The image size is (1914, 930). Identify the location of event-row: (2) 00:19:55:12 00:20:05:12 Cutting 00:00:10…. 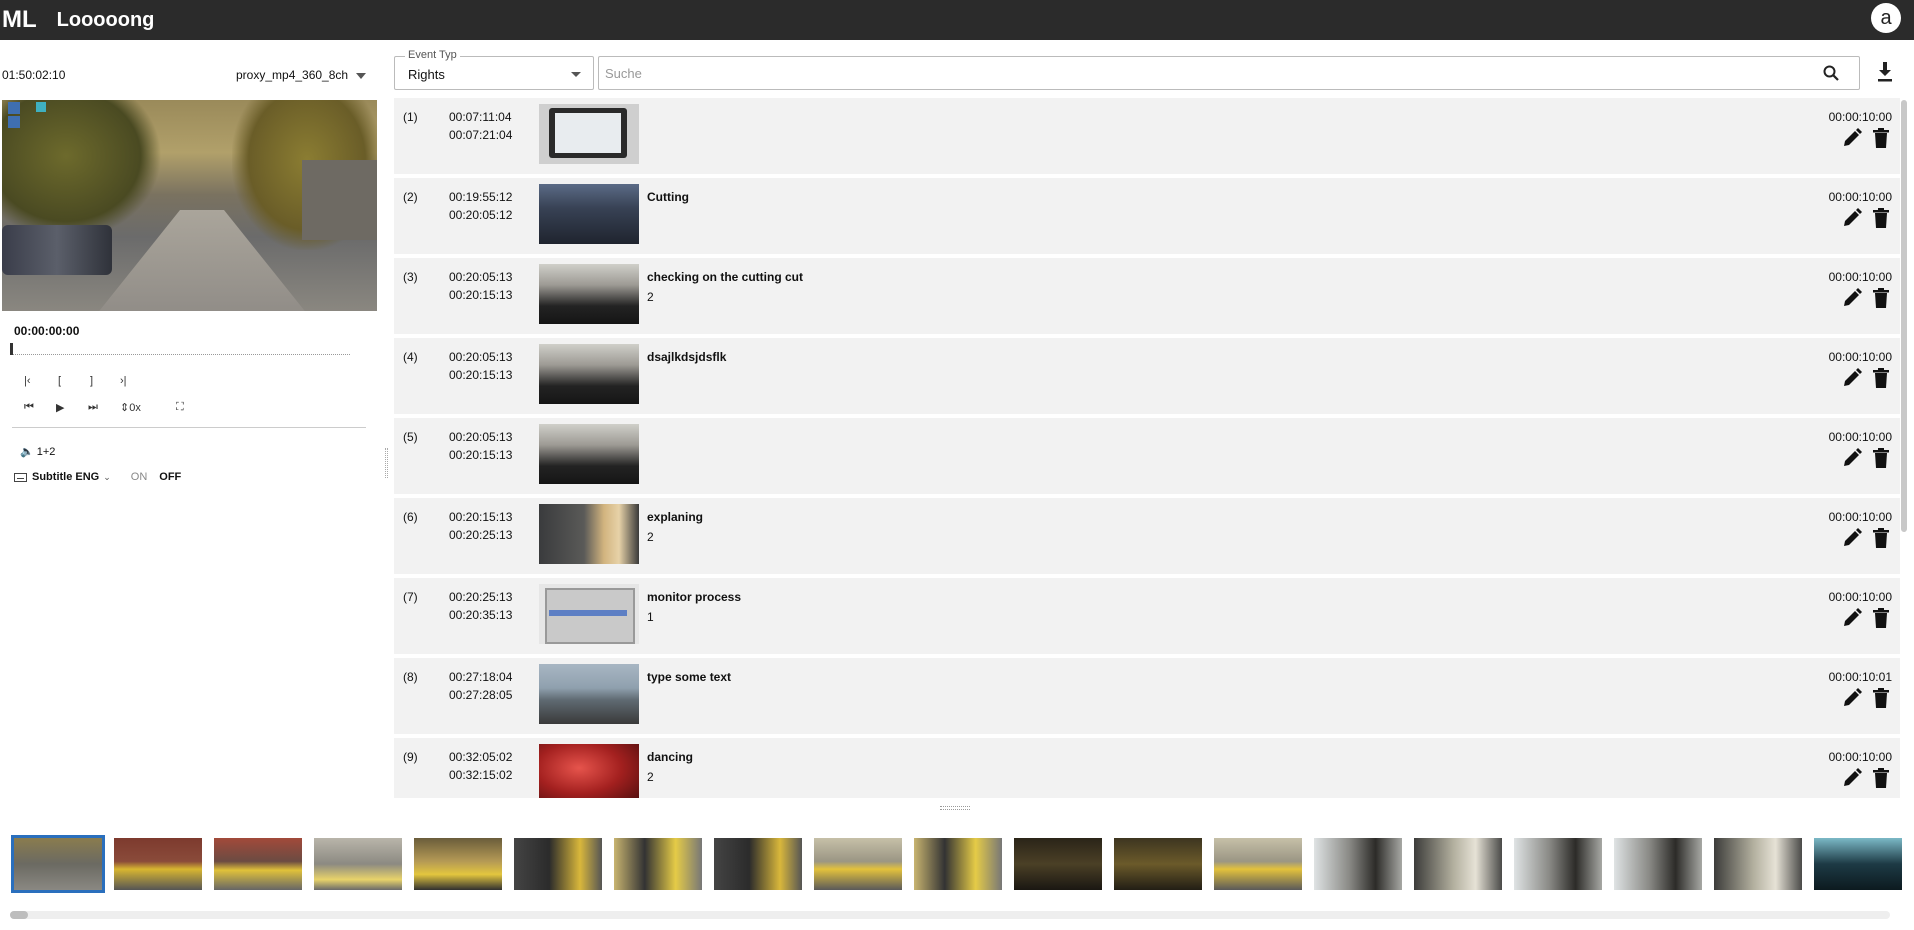
(1147, 216).